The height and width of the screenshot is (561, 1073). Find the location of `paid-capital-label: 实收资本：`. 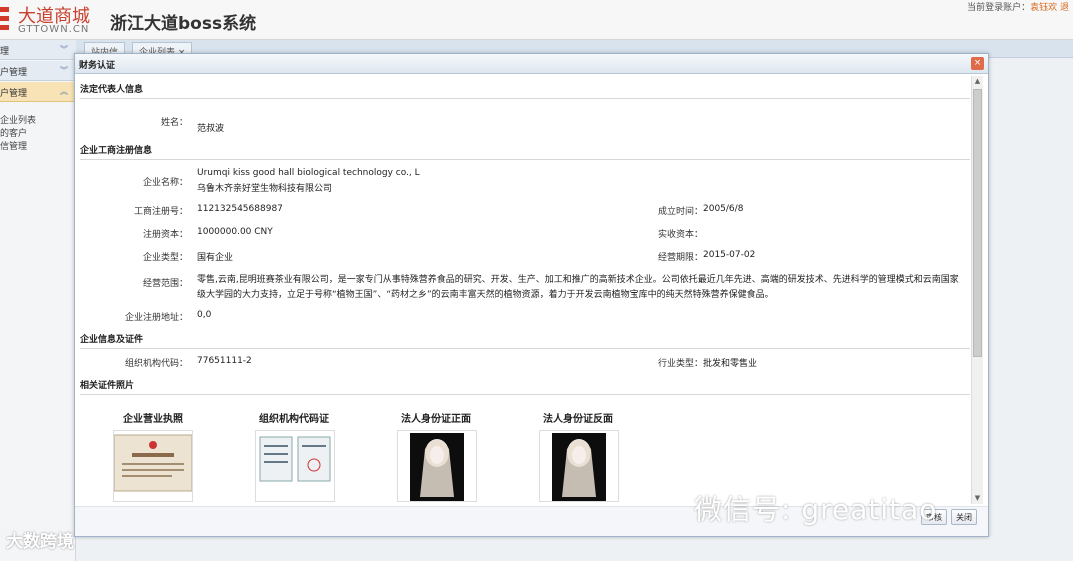

paid-capital-label: 实收资本： is located at coordinates (680, 235).